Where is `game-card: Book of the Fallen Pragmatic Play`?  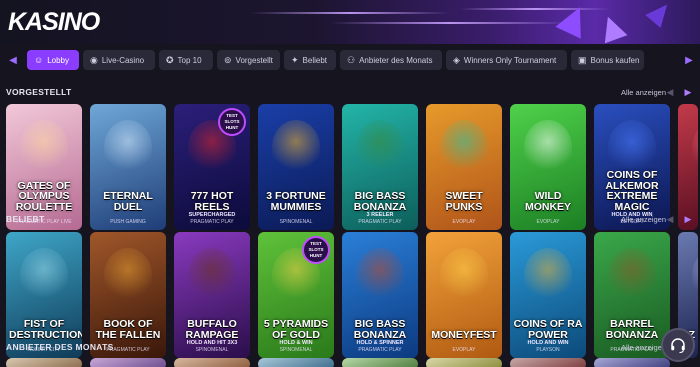 game-card: Book of the Fallen Pragmatic Play is located at coordinates (128, 295).